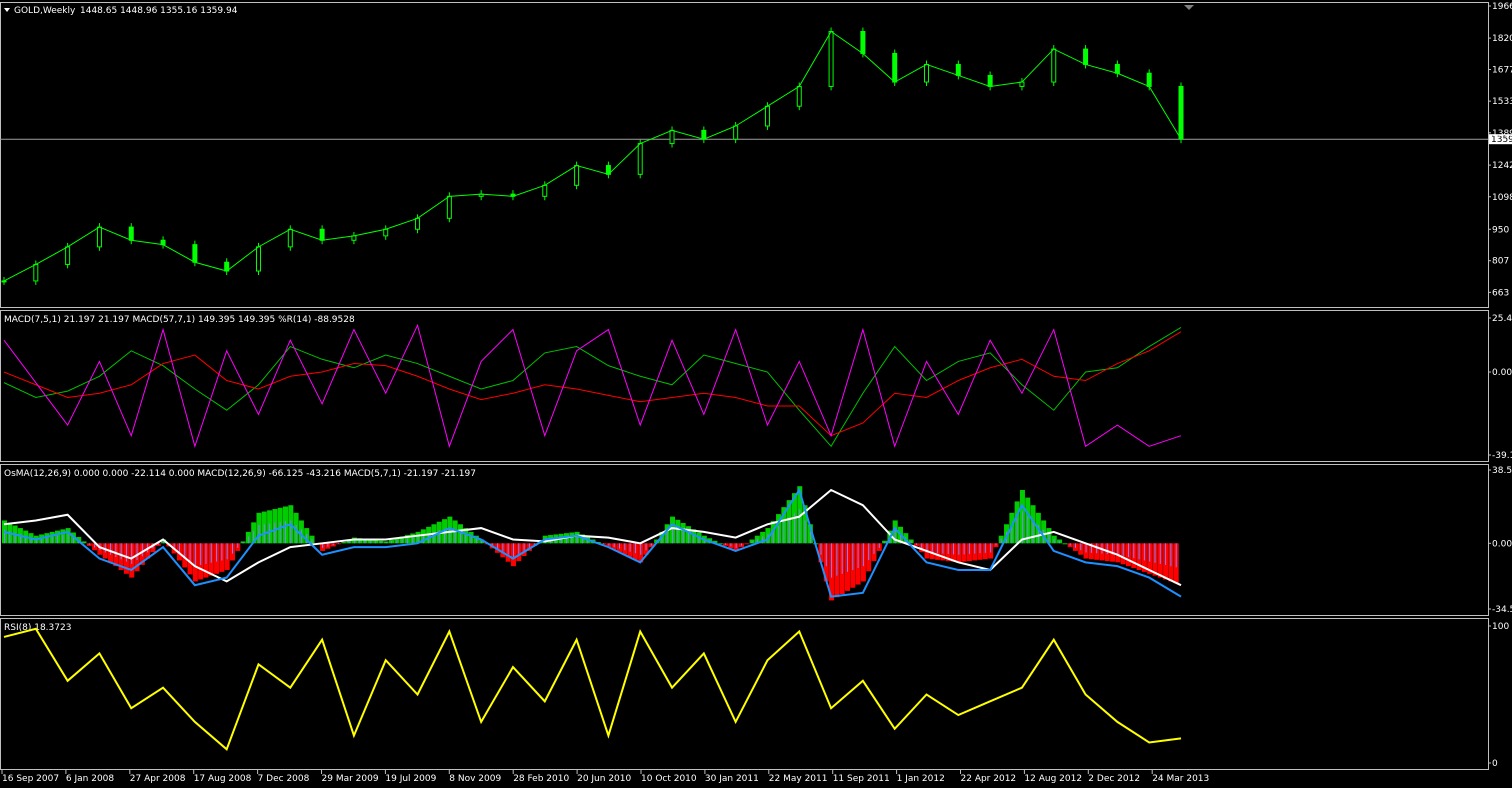 This screenshot has width=1512, height=788. What do you see at coordinates (541, 779) in the screenshot?
I see `x-tick-label: 28 Feb 2010` at bounding box center [541, 779].